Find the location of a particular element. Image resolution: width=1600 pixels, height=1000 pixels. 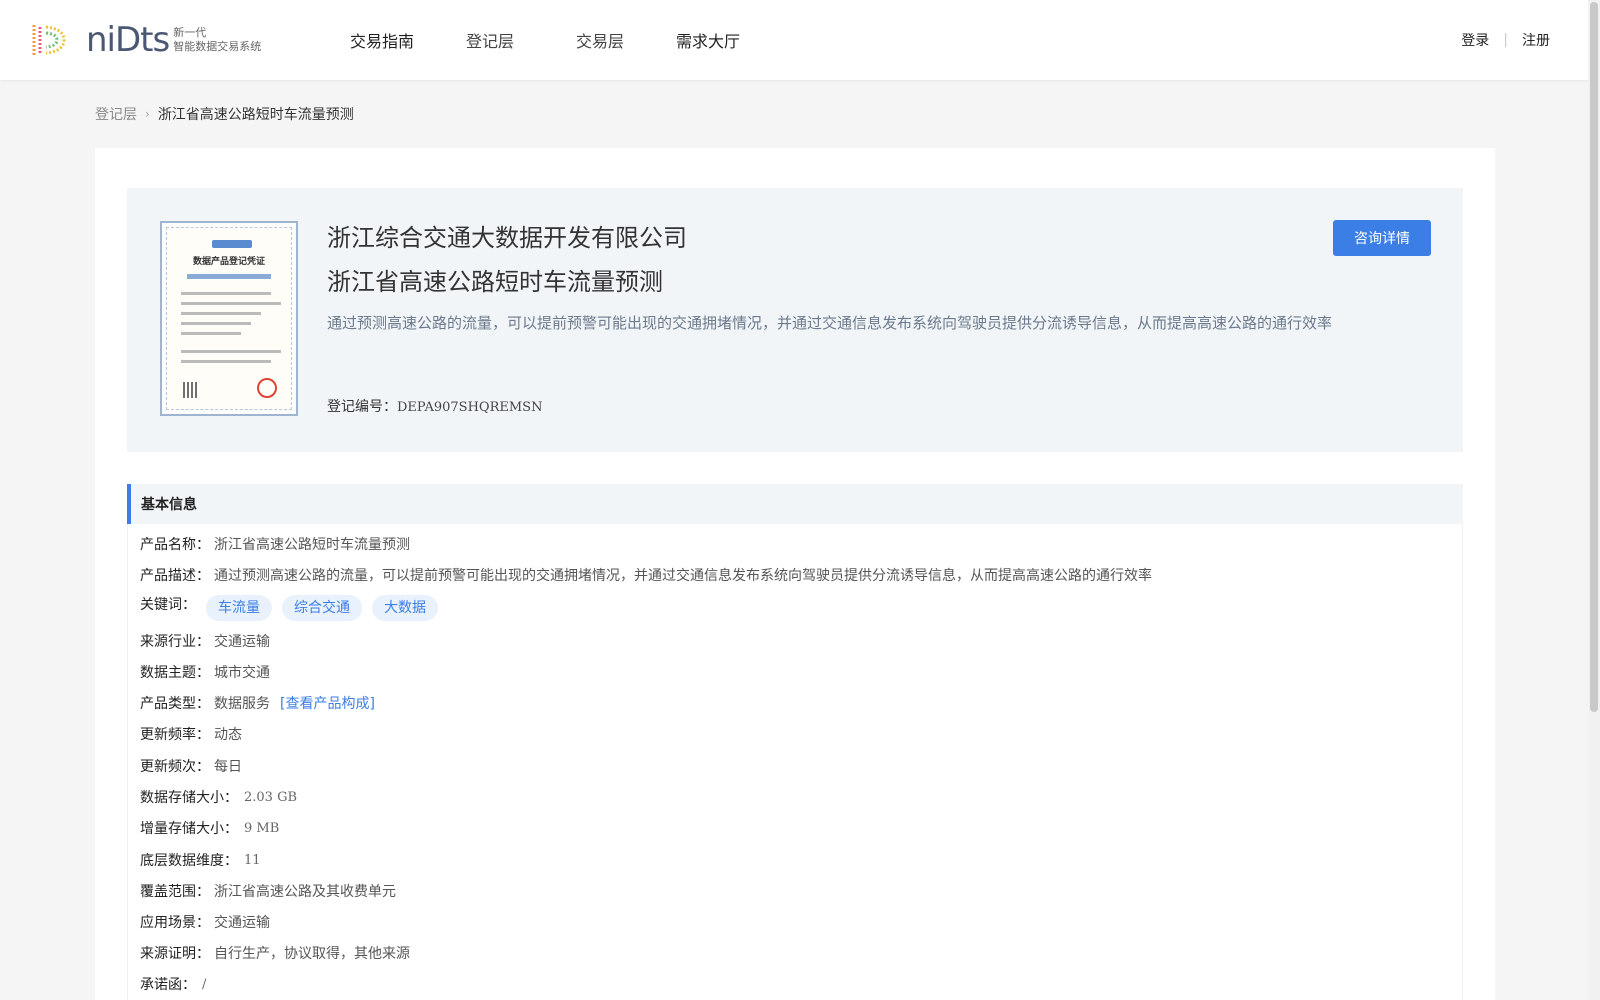

info-row-source-proof: 来源证明： 自行生产，协议取得，其他来源 is located at coordinates (275, 953).